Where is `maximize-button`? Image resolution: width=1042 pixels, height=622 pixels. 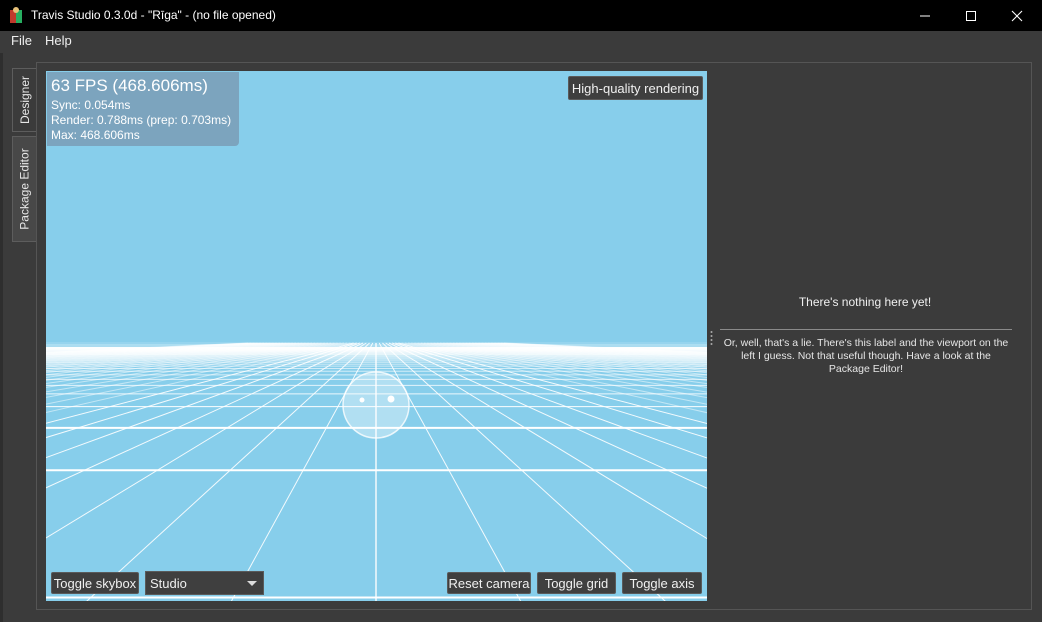
maximize-button is located at coordinates (971, 15).